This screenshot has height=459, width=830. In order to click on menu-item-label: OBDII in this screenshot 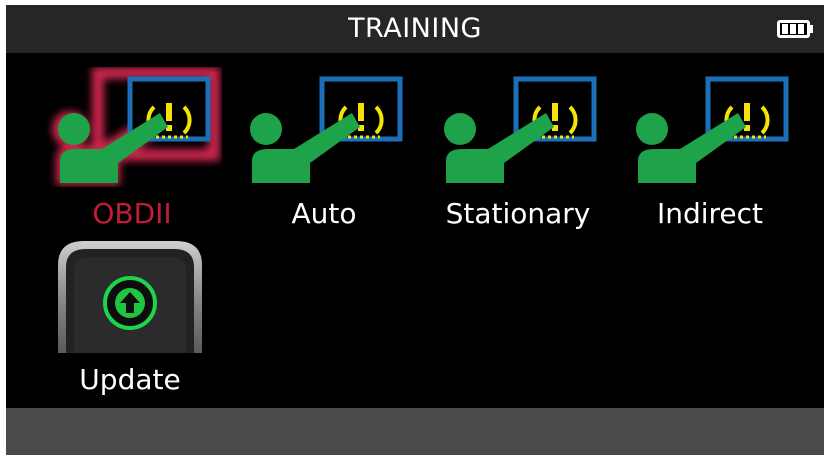, I will do `click(132, 213)`.